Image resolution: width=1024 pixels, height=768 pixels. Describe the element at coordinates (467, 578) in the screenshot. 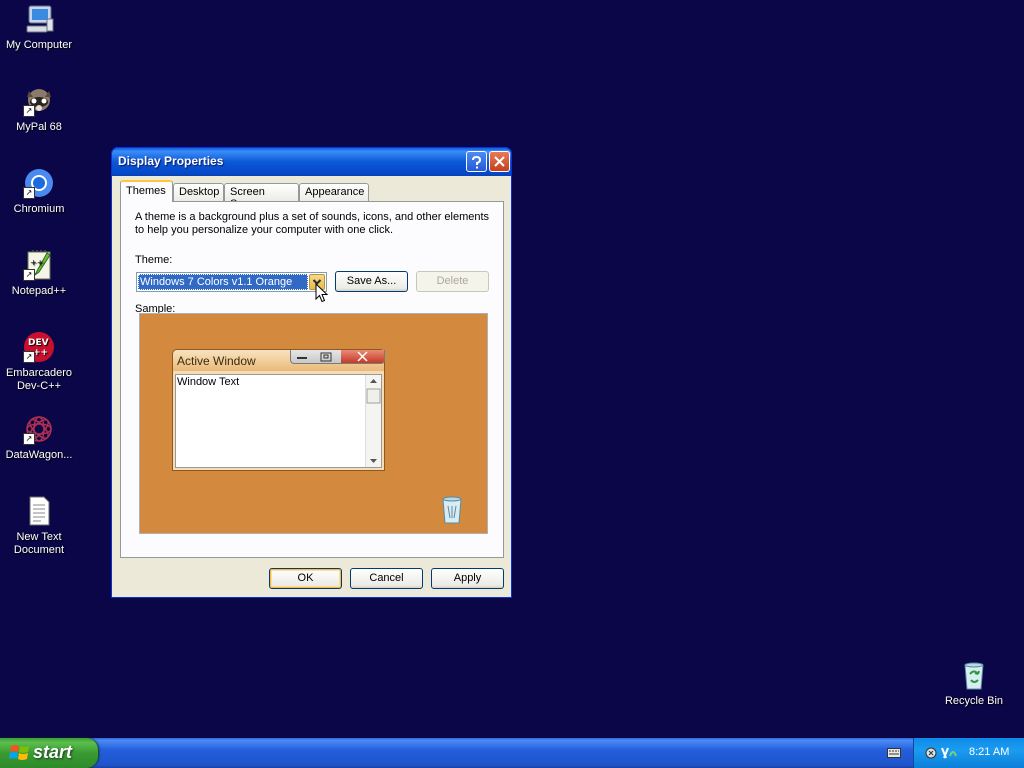

I see `apply-button: Apply` at that location.